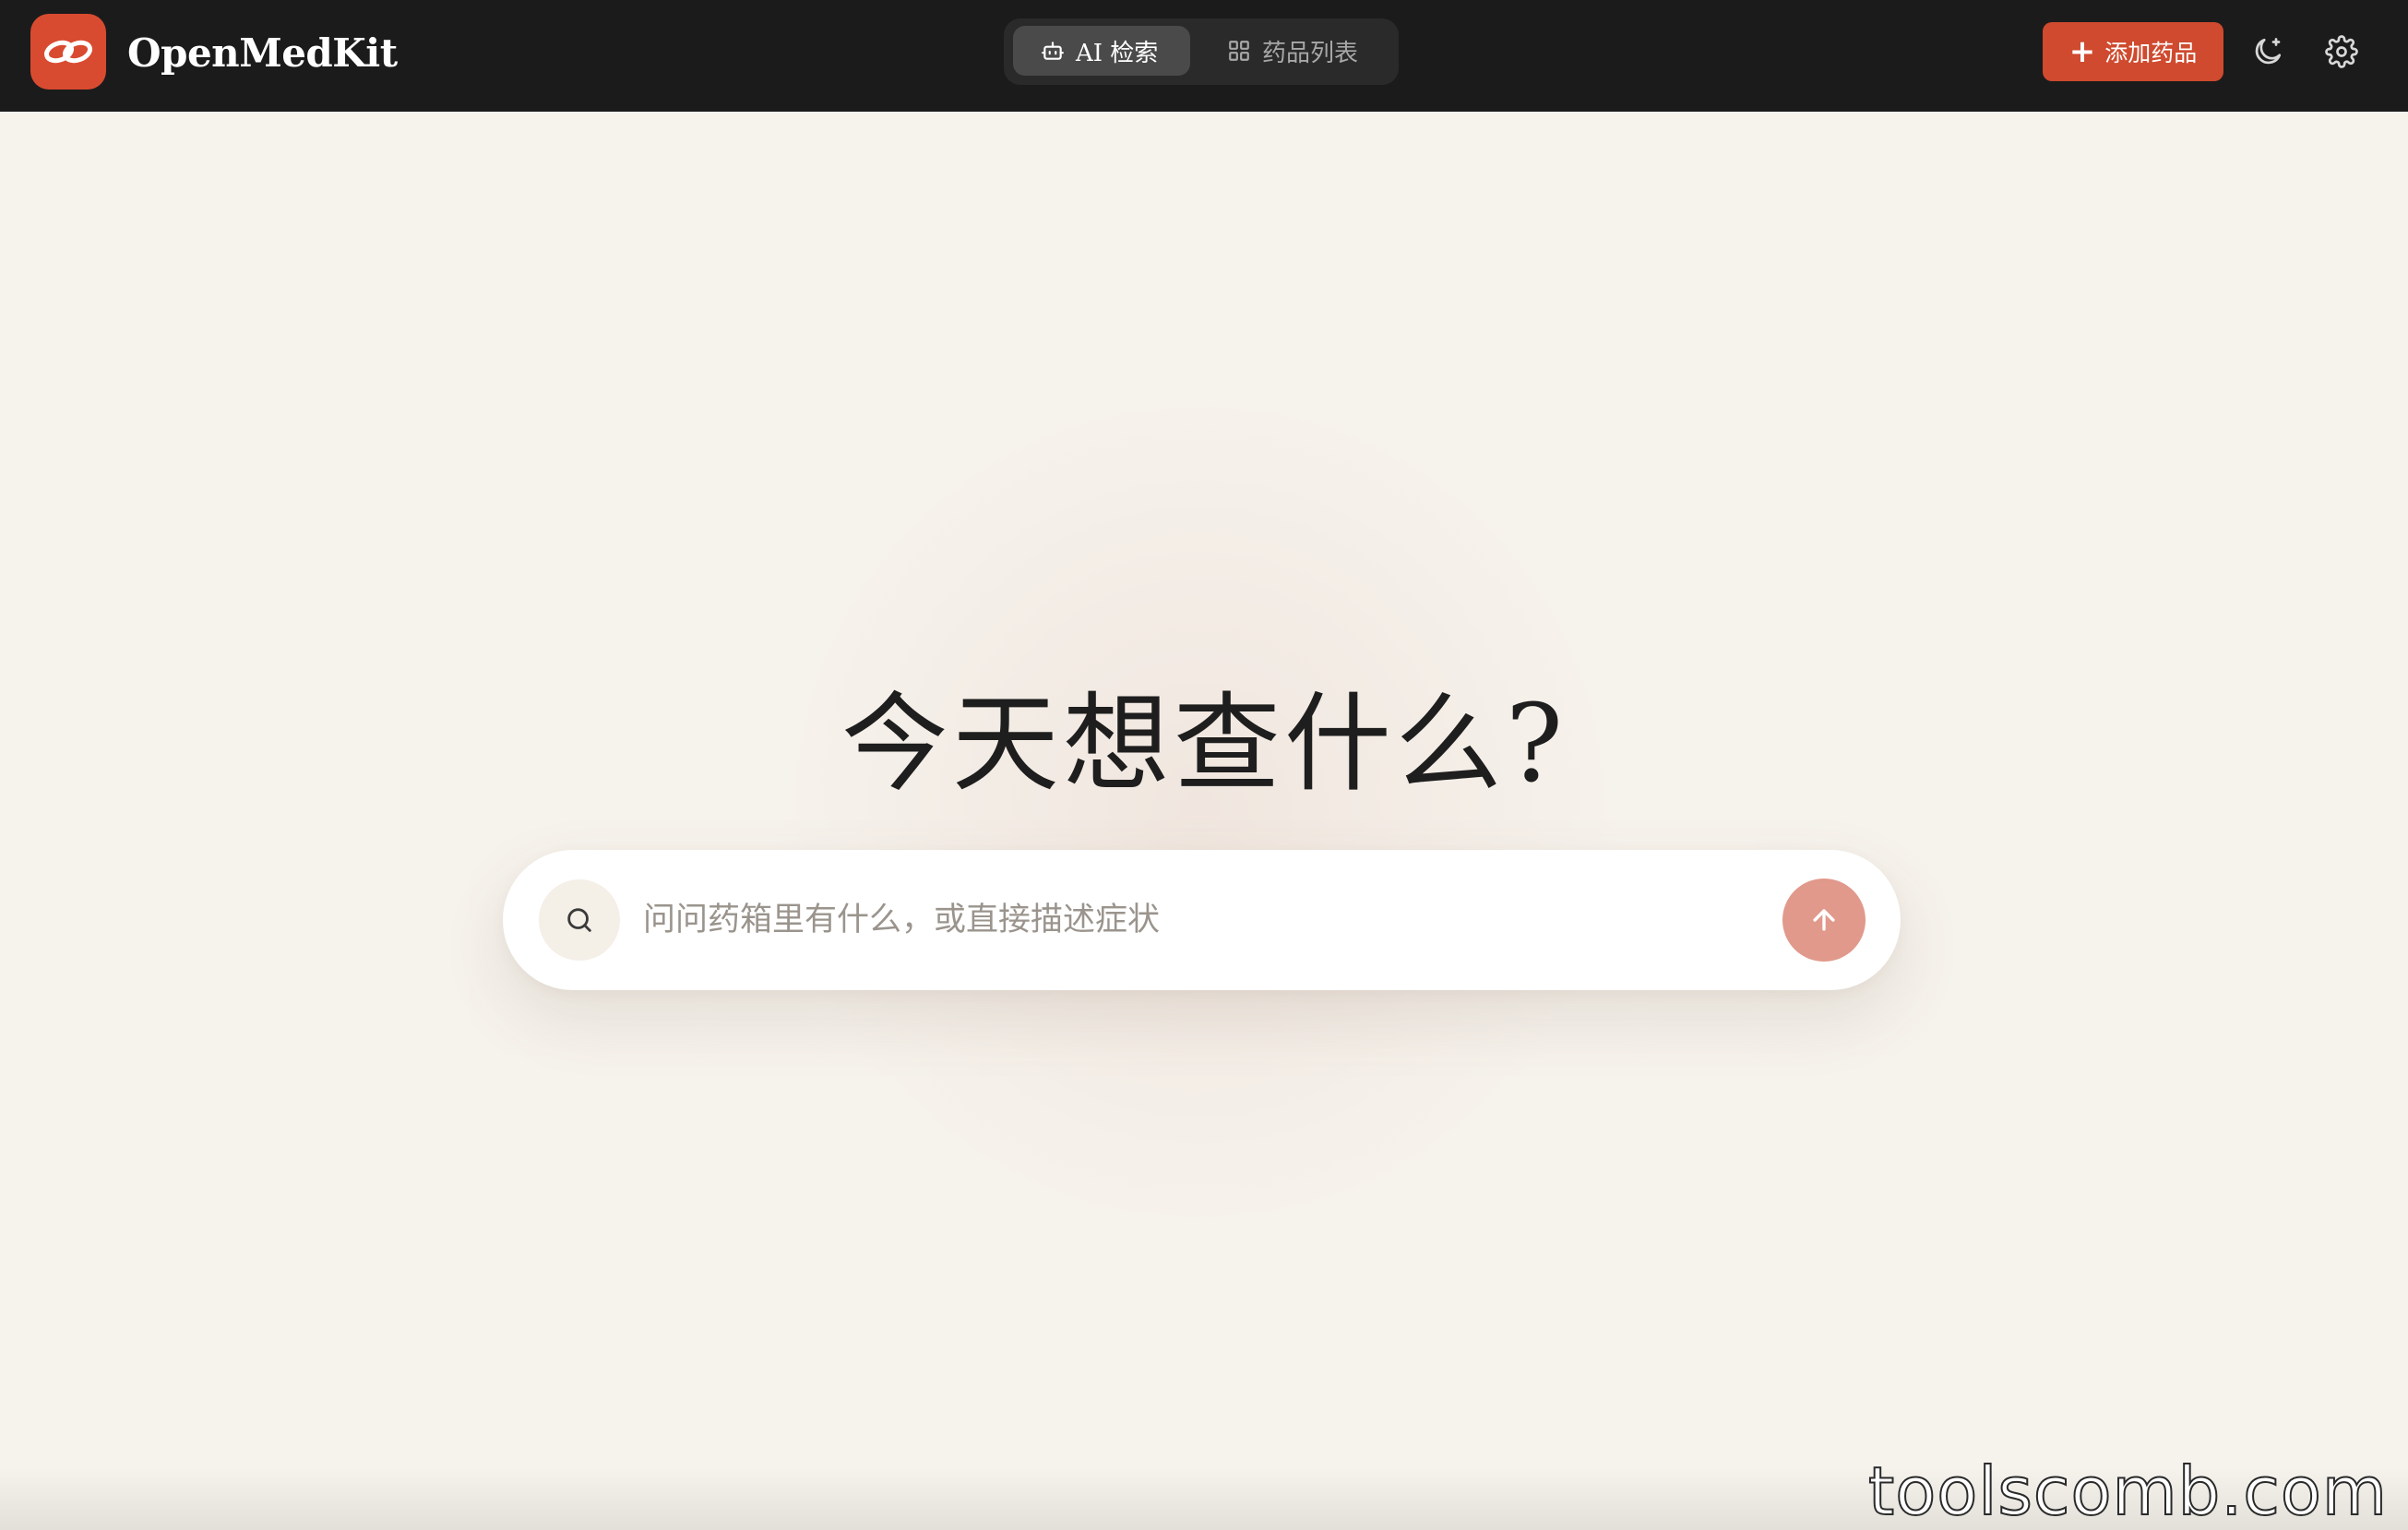 The width and height of the screenshot is (2408, 1530). I want to click on tab-medicine-list-label: 药品列表, so click(1310, 53).